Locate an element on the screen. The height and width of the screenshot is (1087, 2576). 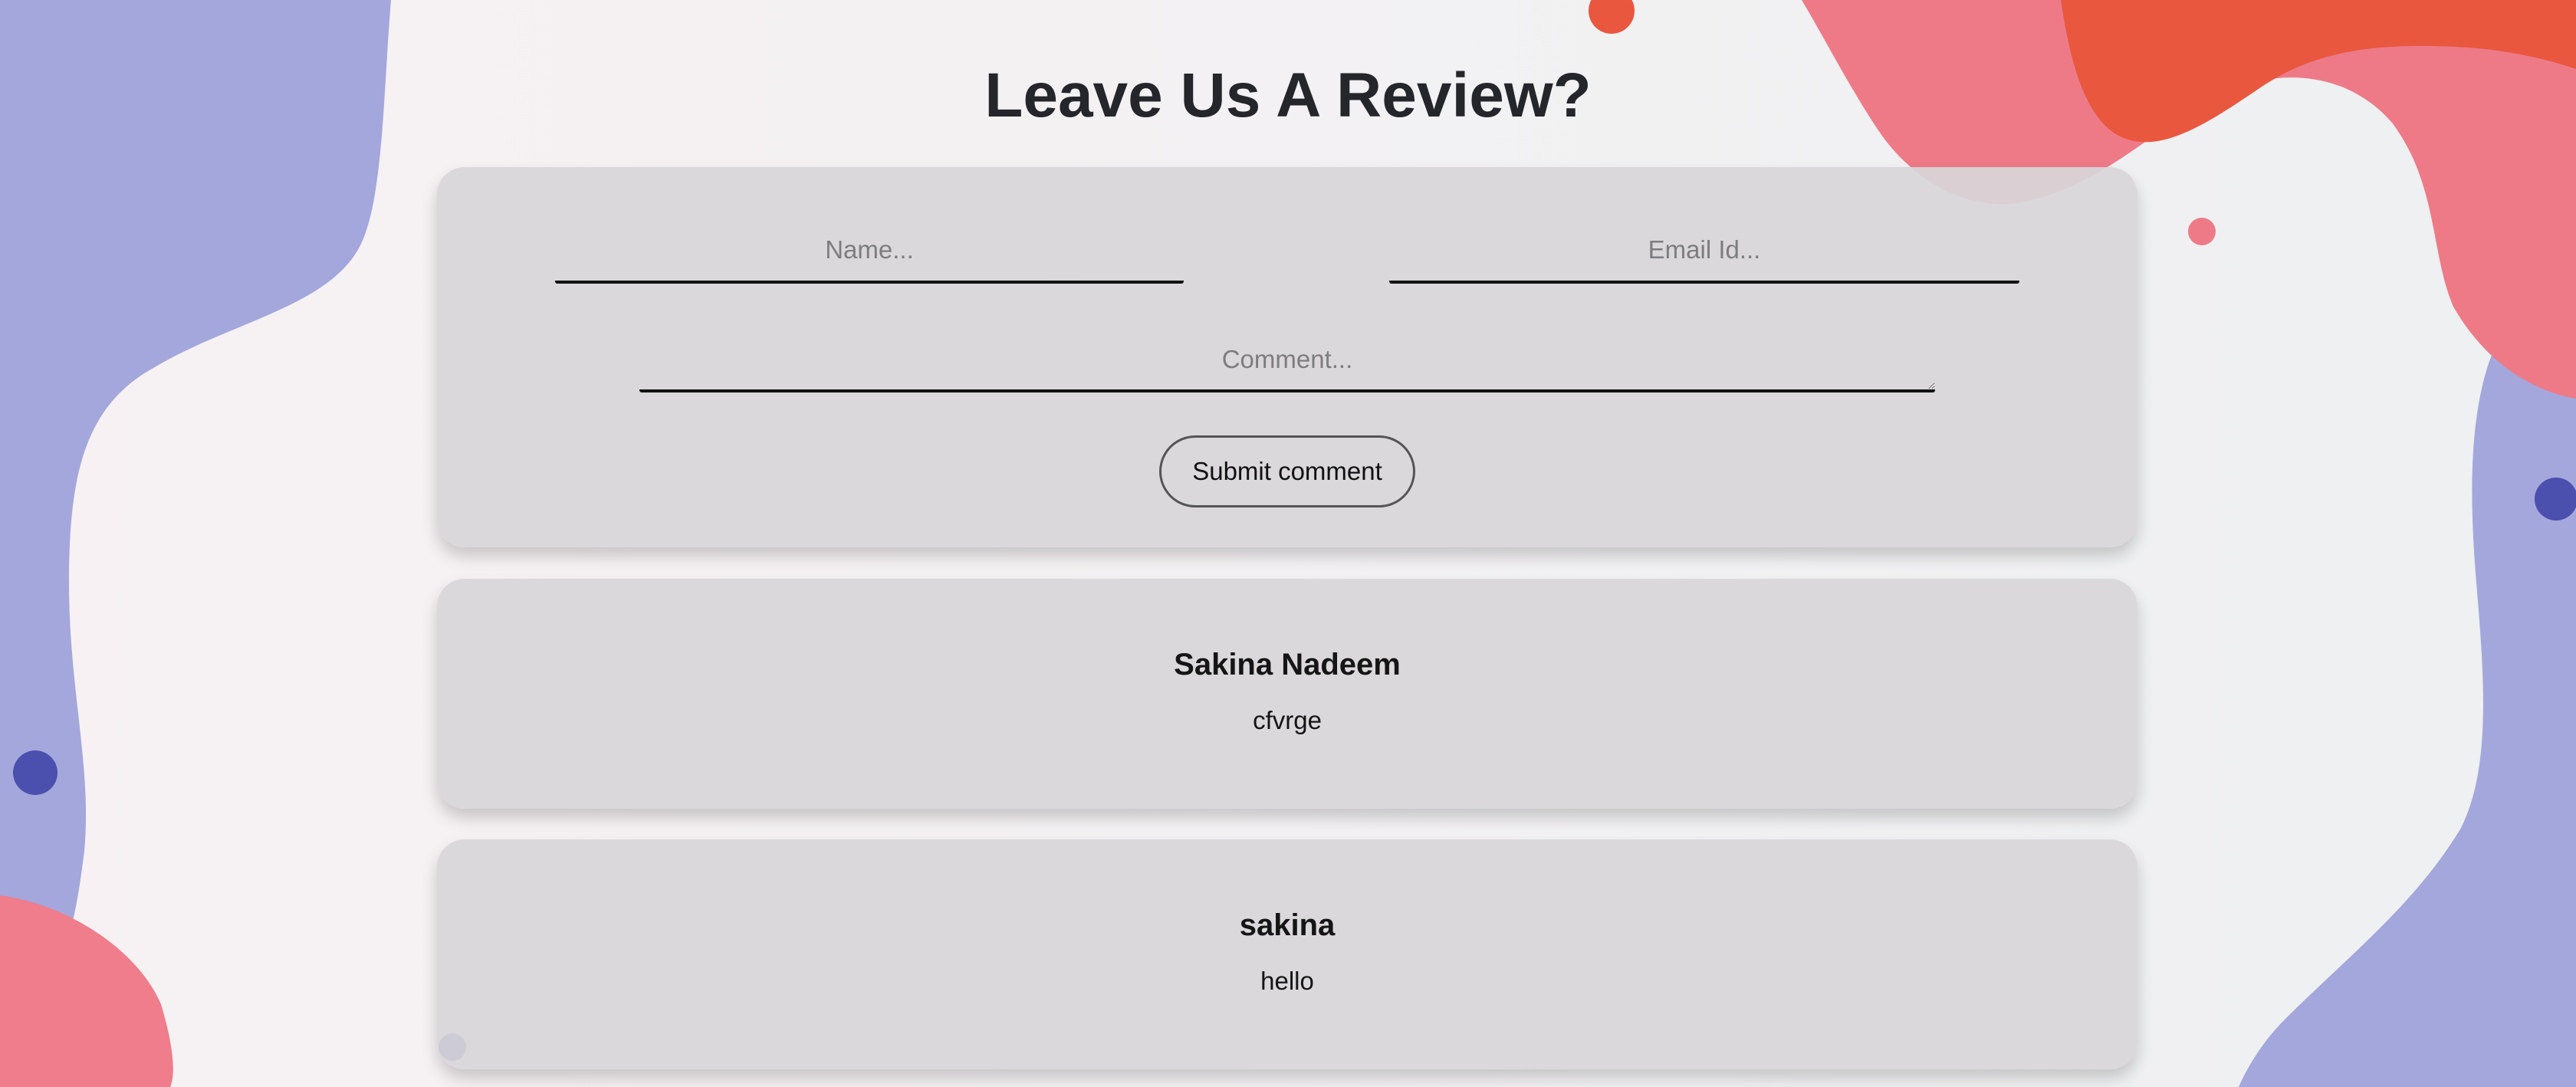
comment-card: sakina hello is located at coordinates (1287, 954).